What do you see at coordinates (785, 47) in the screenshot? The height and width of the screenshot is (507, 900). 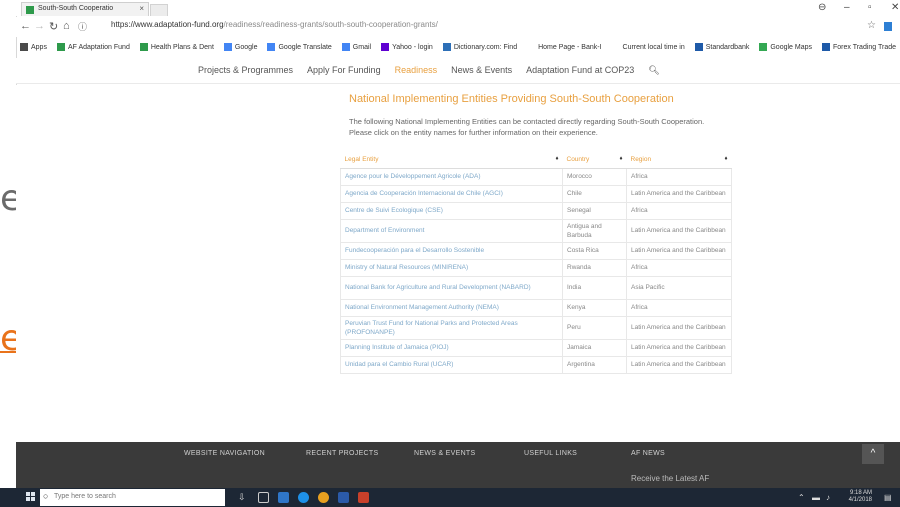 I see `bookmark-item: Google Maps` at bounding box center [785, 47].